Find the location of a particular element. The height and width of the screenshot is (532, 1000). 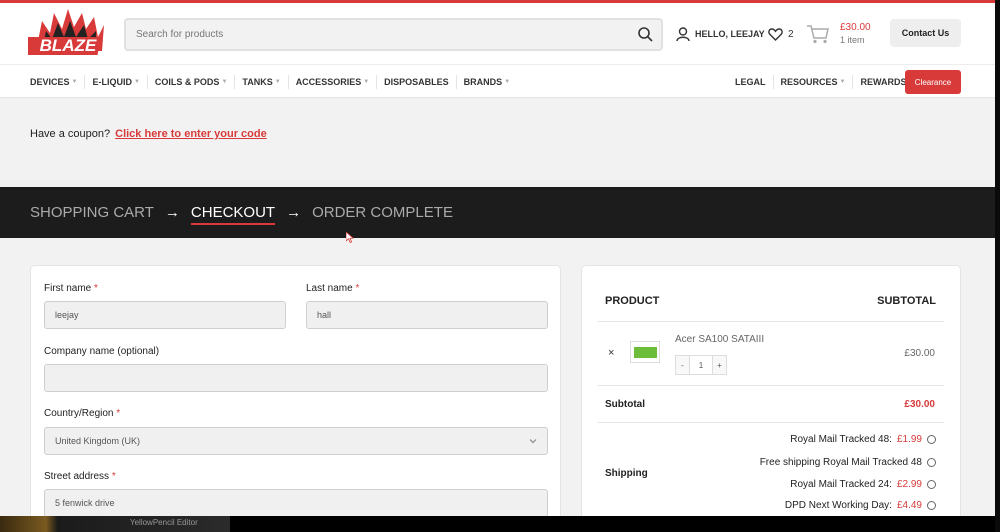

product-image is located at coordinates (645, 352).